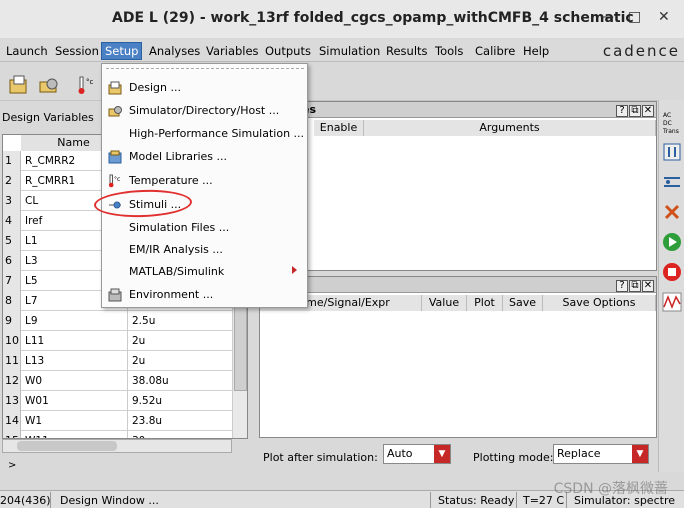 Image resolution: width=684 pixels, height=508 pixels. I want to click on plotting-mode-value: Replace, so click(579, 453).